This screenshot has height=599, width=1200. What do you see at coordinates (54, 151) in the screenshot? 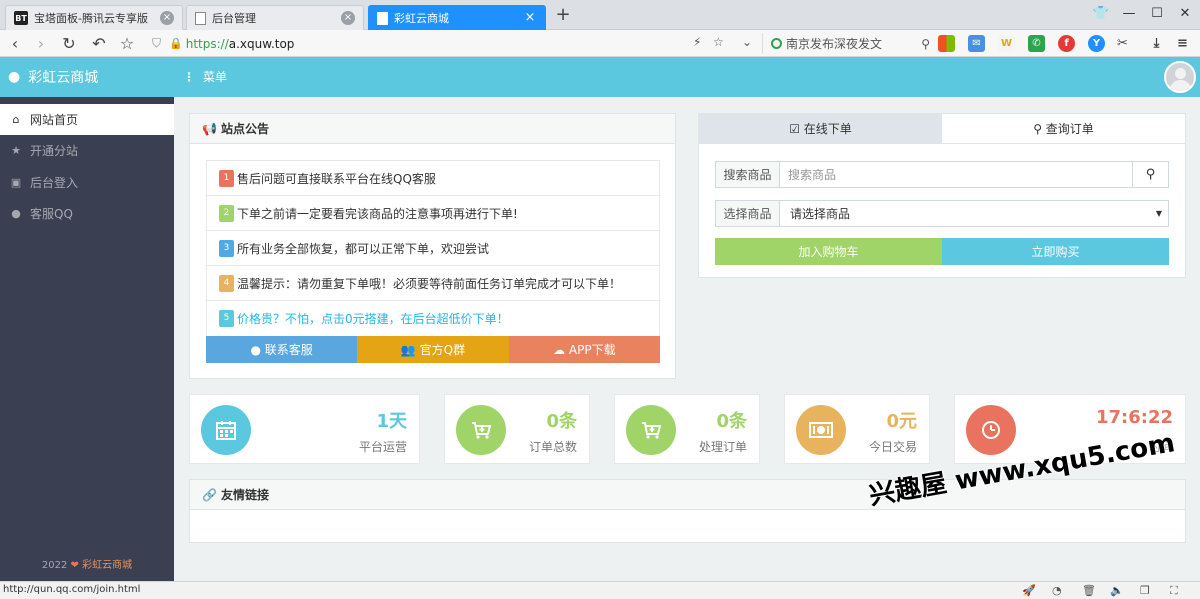
I see `sidebar-item-label: 开通分站` at bounding box center [54, 151].